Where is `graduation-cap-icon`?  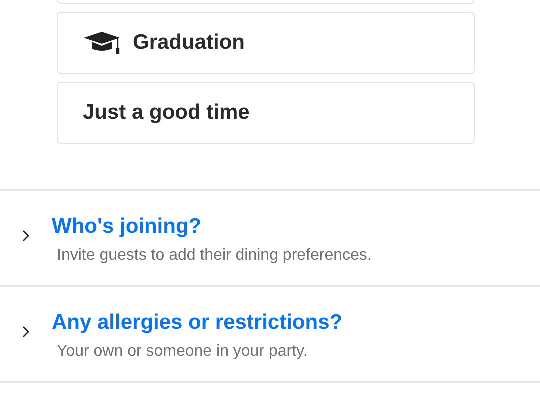 graduation-cap-icon is located at coordinates (102, 43).